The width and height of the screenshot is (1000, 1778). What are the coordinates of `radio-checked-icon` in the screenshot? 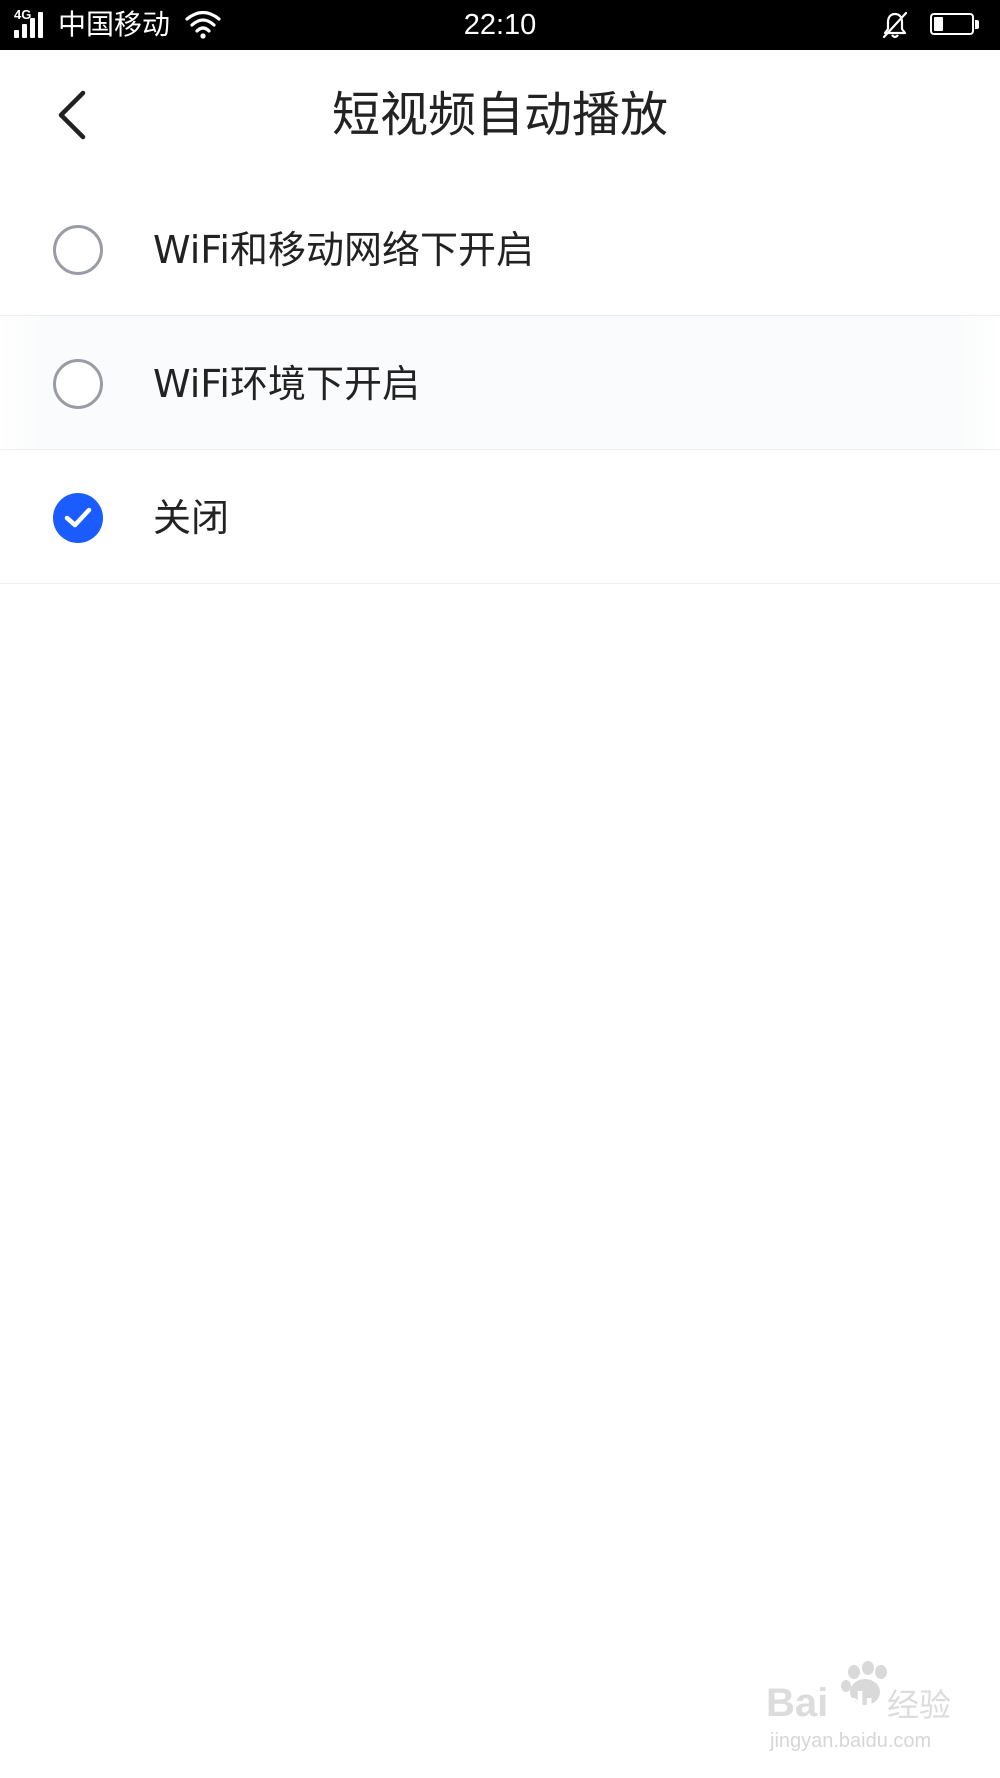 It's located at (78, 518).